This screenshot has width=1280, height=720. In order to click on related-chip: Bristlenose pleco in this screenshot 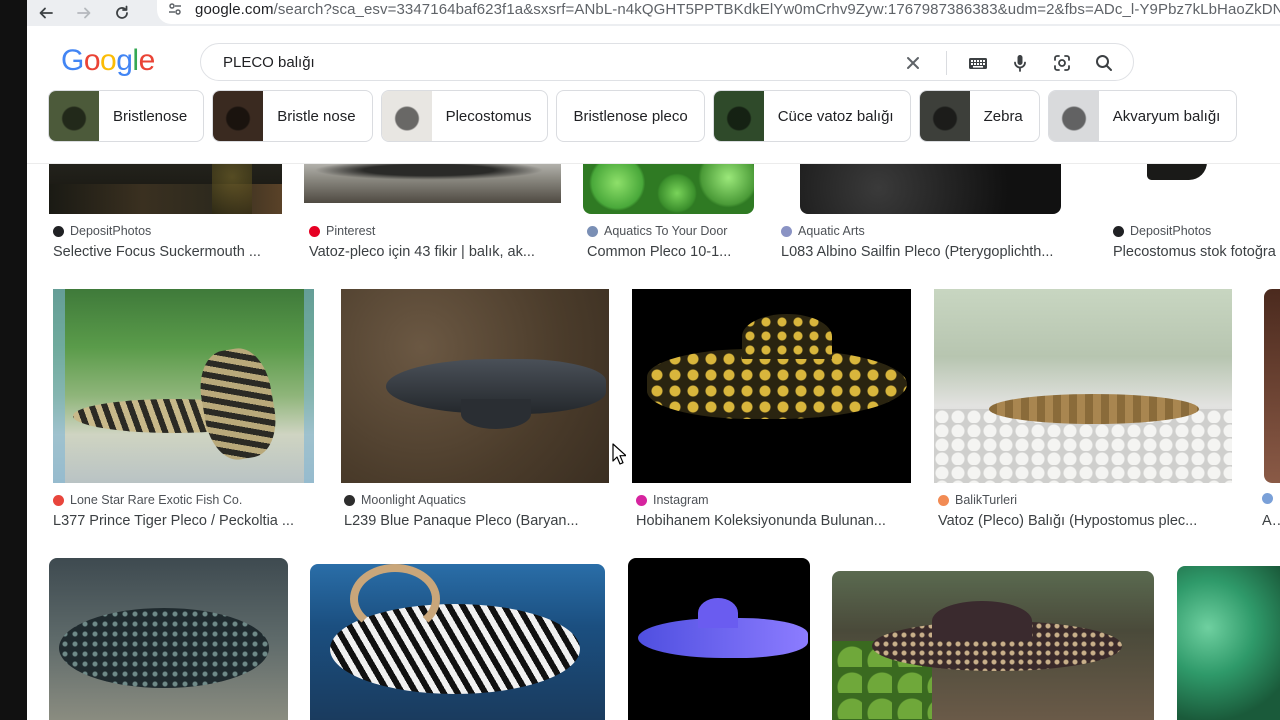, I will do `click(630, 116)`.